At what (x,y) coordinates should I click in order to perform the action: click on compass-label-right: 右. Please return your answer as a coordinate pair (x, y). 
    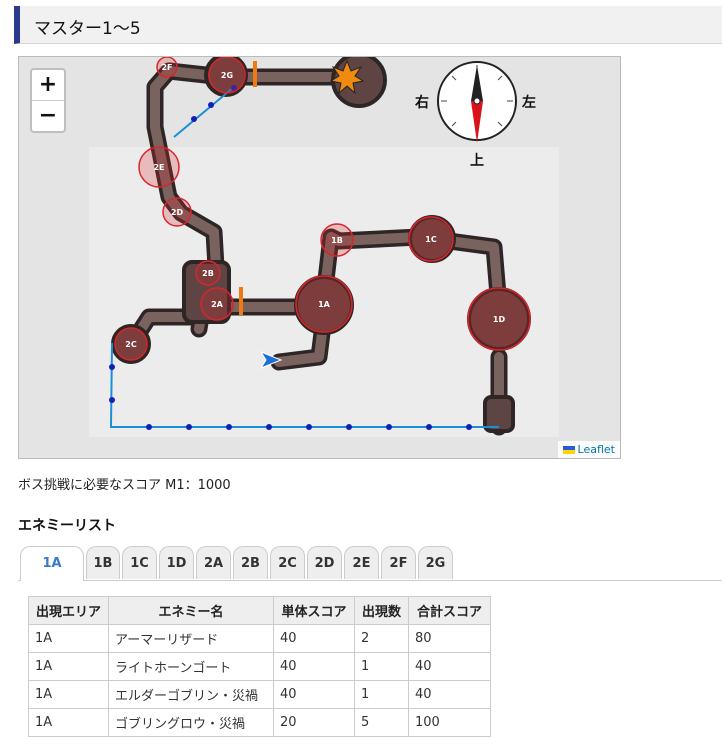
    Looking at the image, I should click on (421, 102).